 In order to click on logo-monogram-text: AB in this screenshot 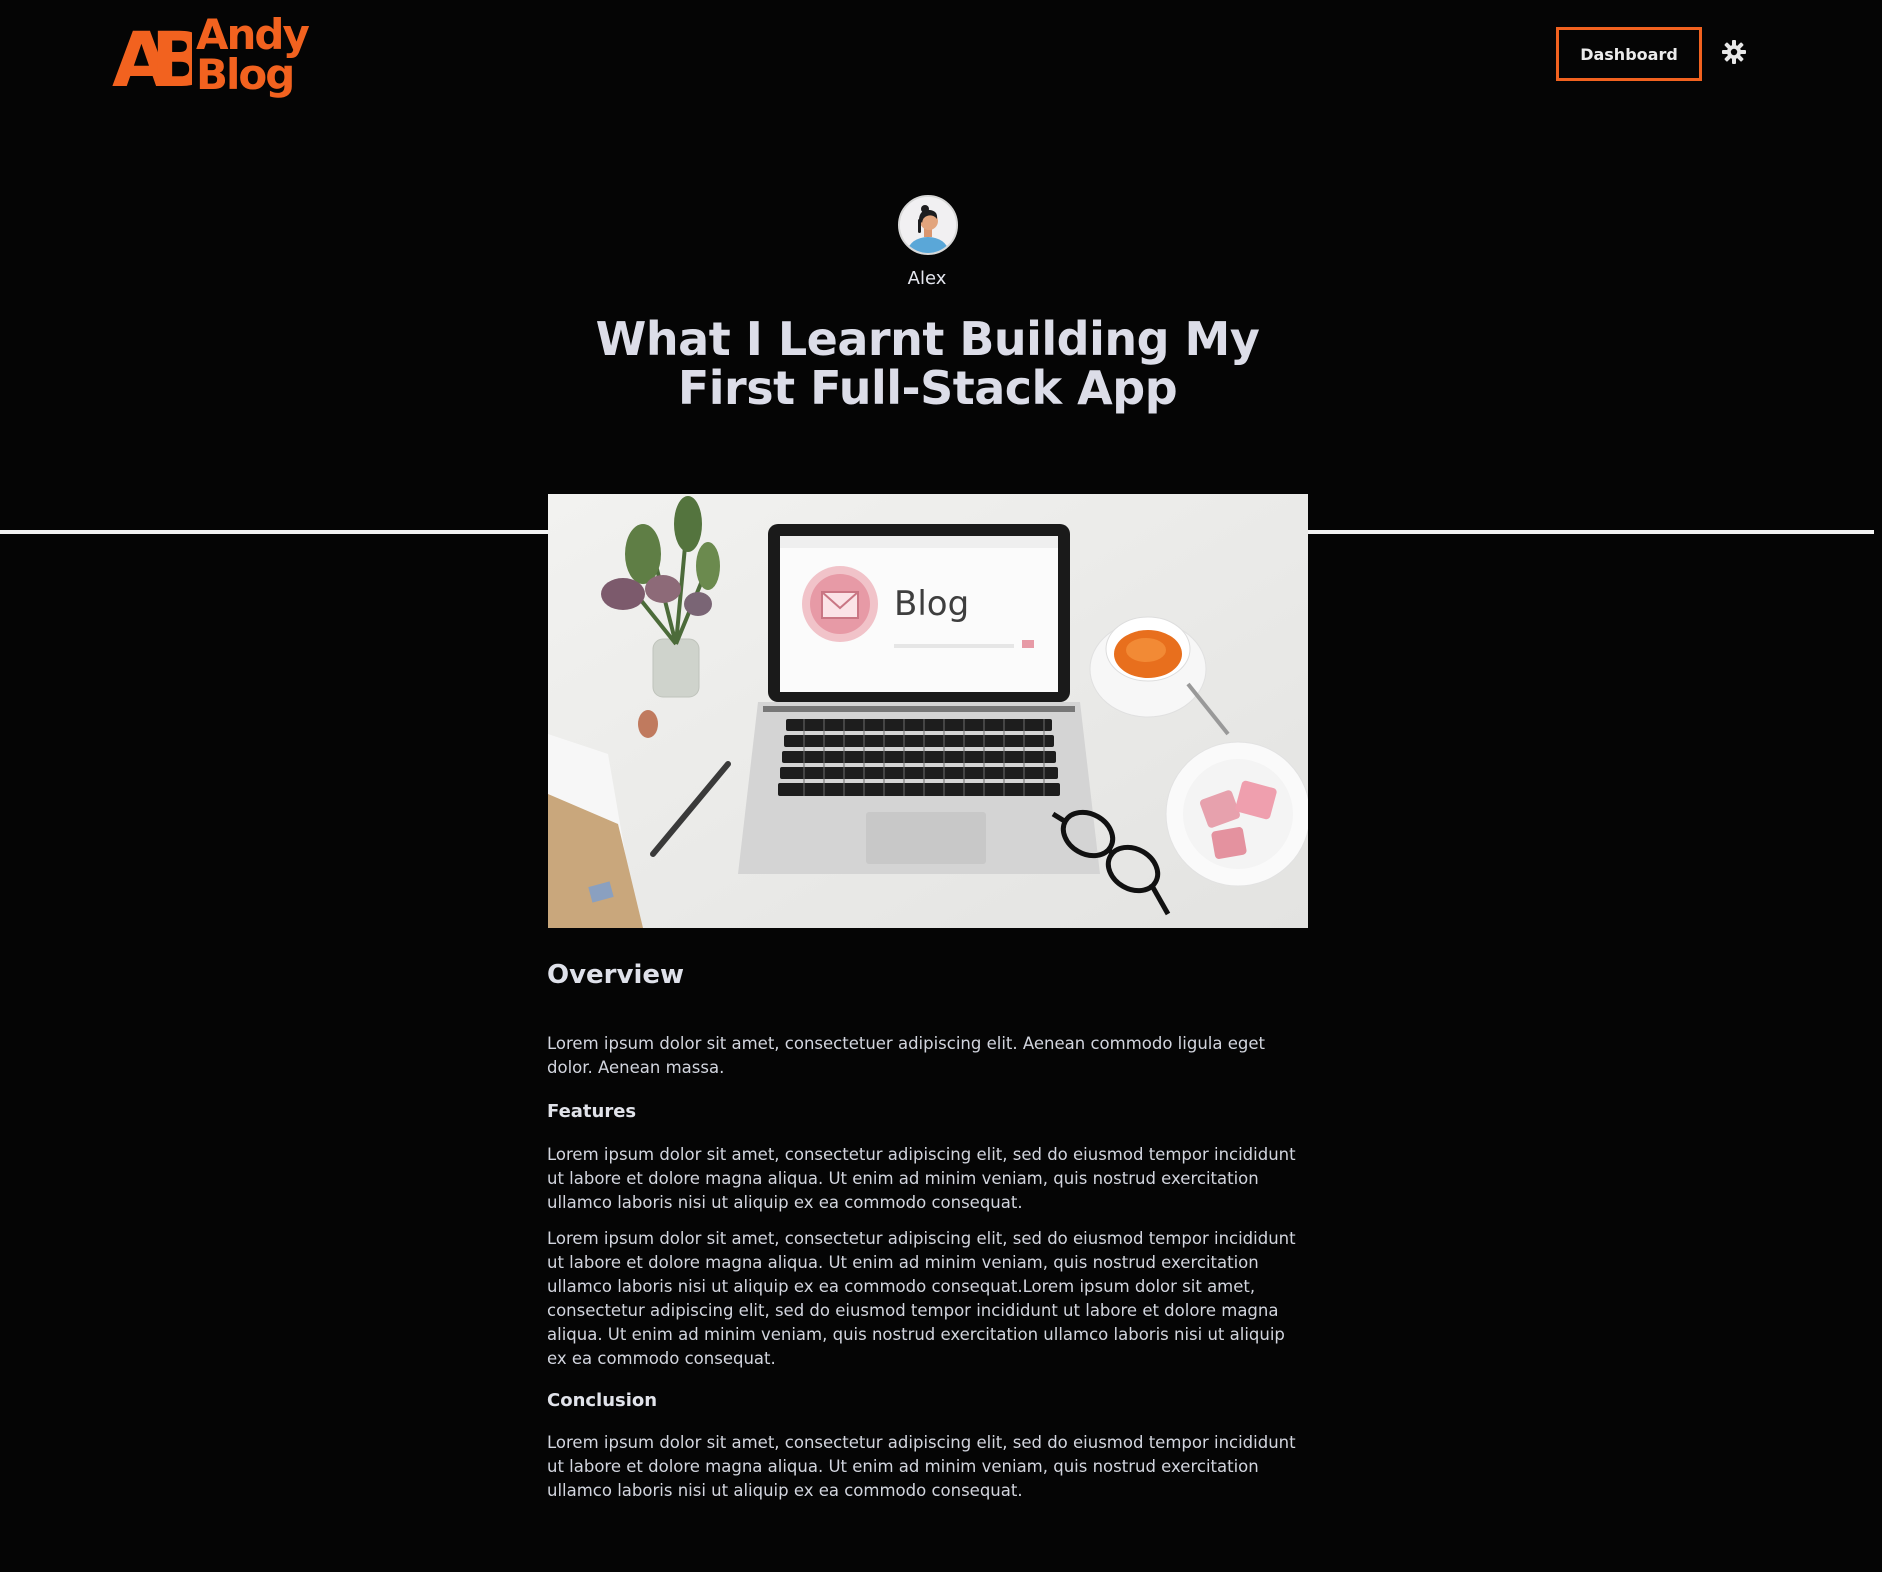, I will do `click(152, 59)`.